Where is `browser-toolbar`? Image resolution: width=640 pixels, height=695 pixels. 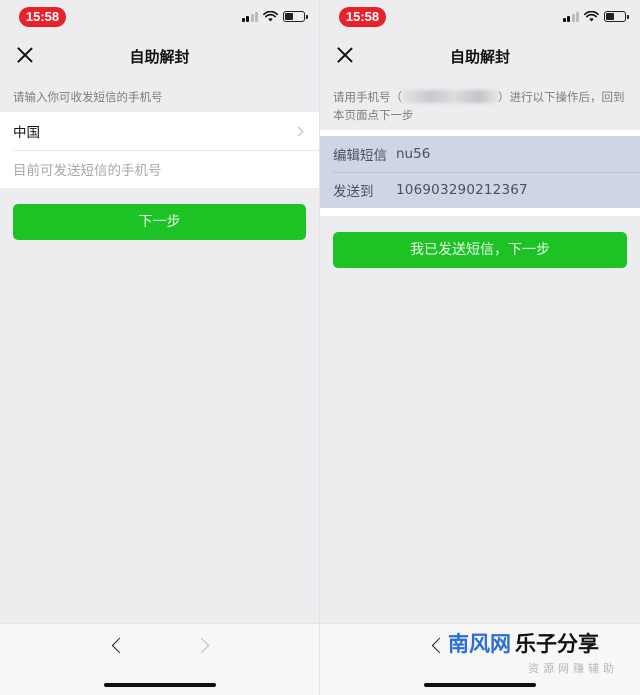
browser-toolbar is located at coordinates (159, 659).